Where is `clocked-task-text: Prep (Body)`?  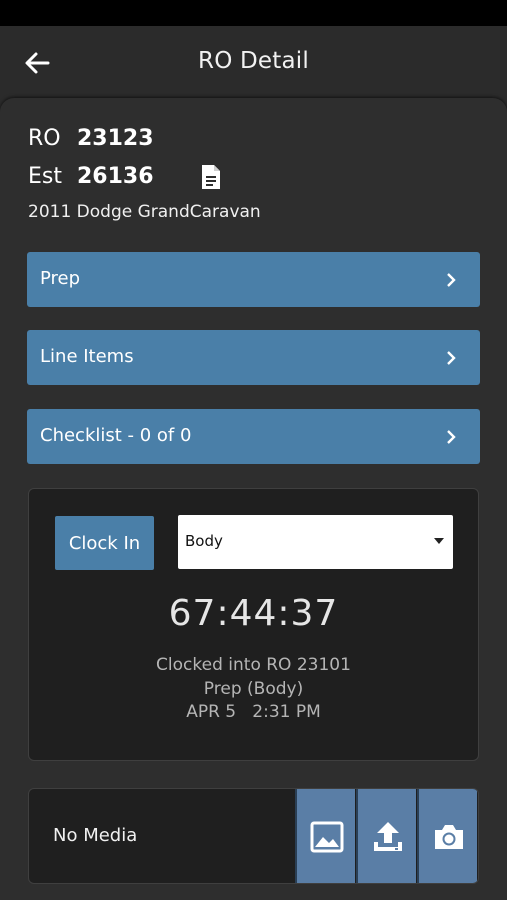 clocked-task-text: Prep (Body) is located at coordinates (253, 689).